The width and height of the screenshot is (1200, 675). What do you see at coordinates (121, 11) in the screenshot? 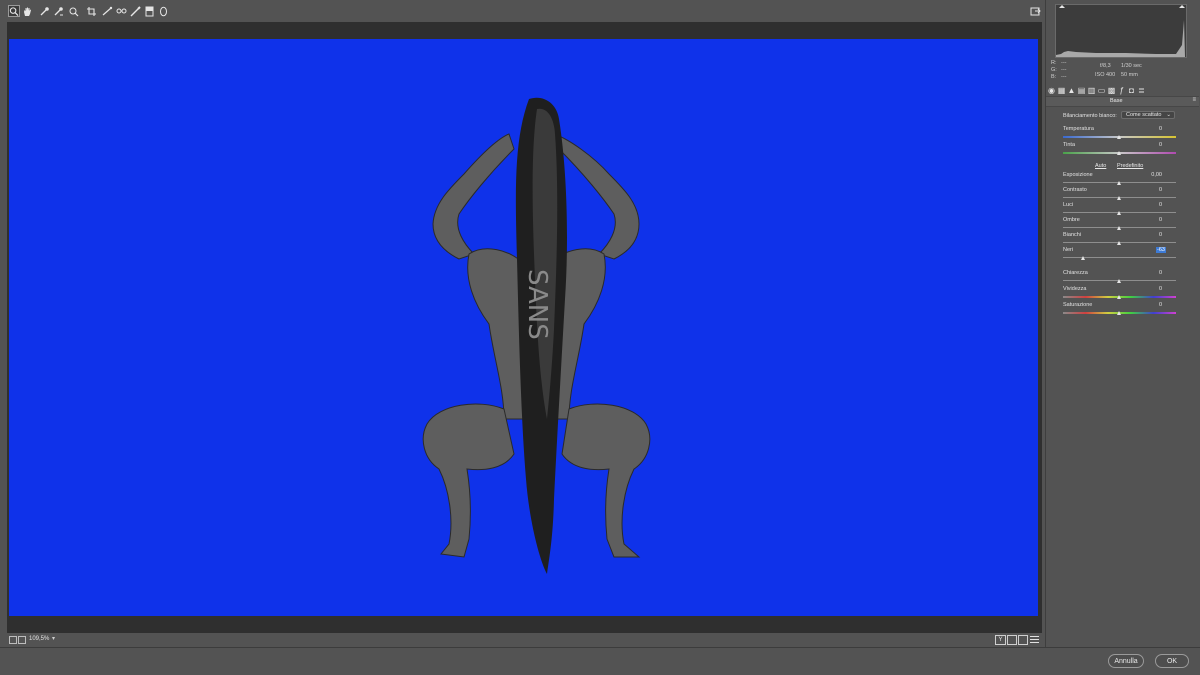
I see `spot-removal-icon` at bounding box center [121, 11].